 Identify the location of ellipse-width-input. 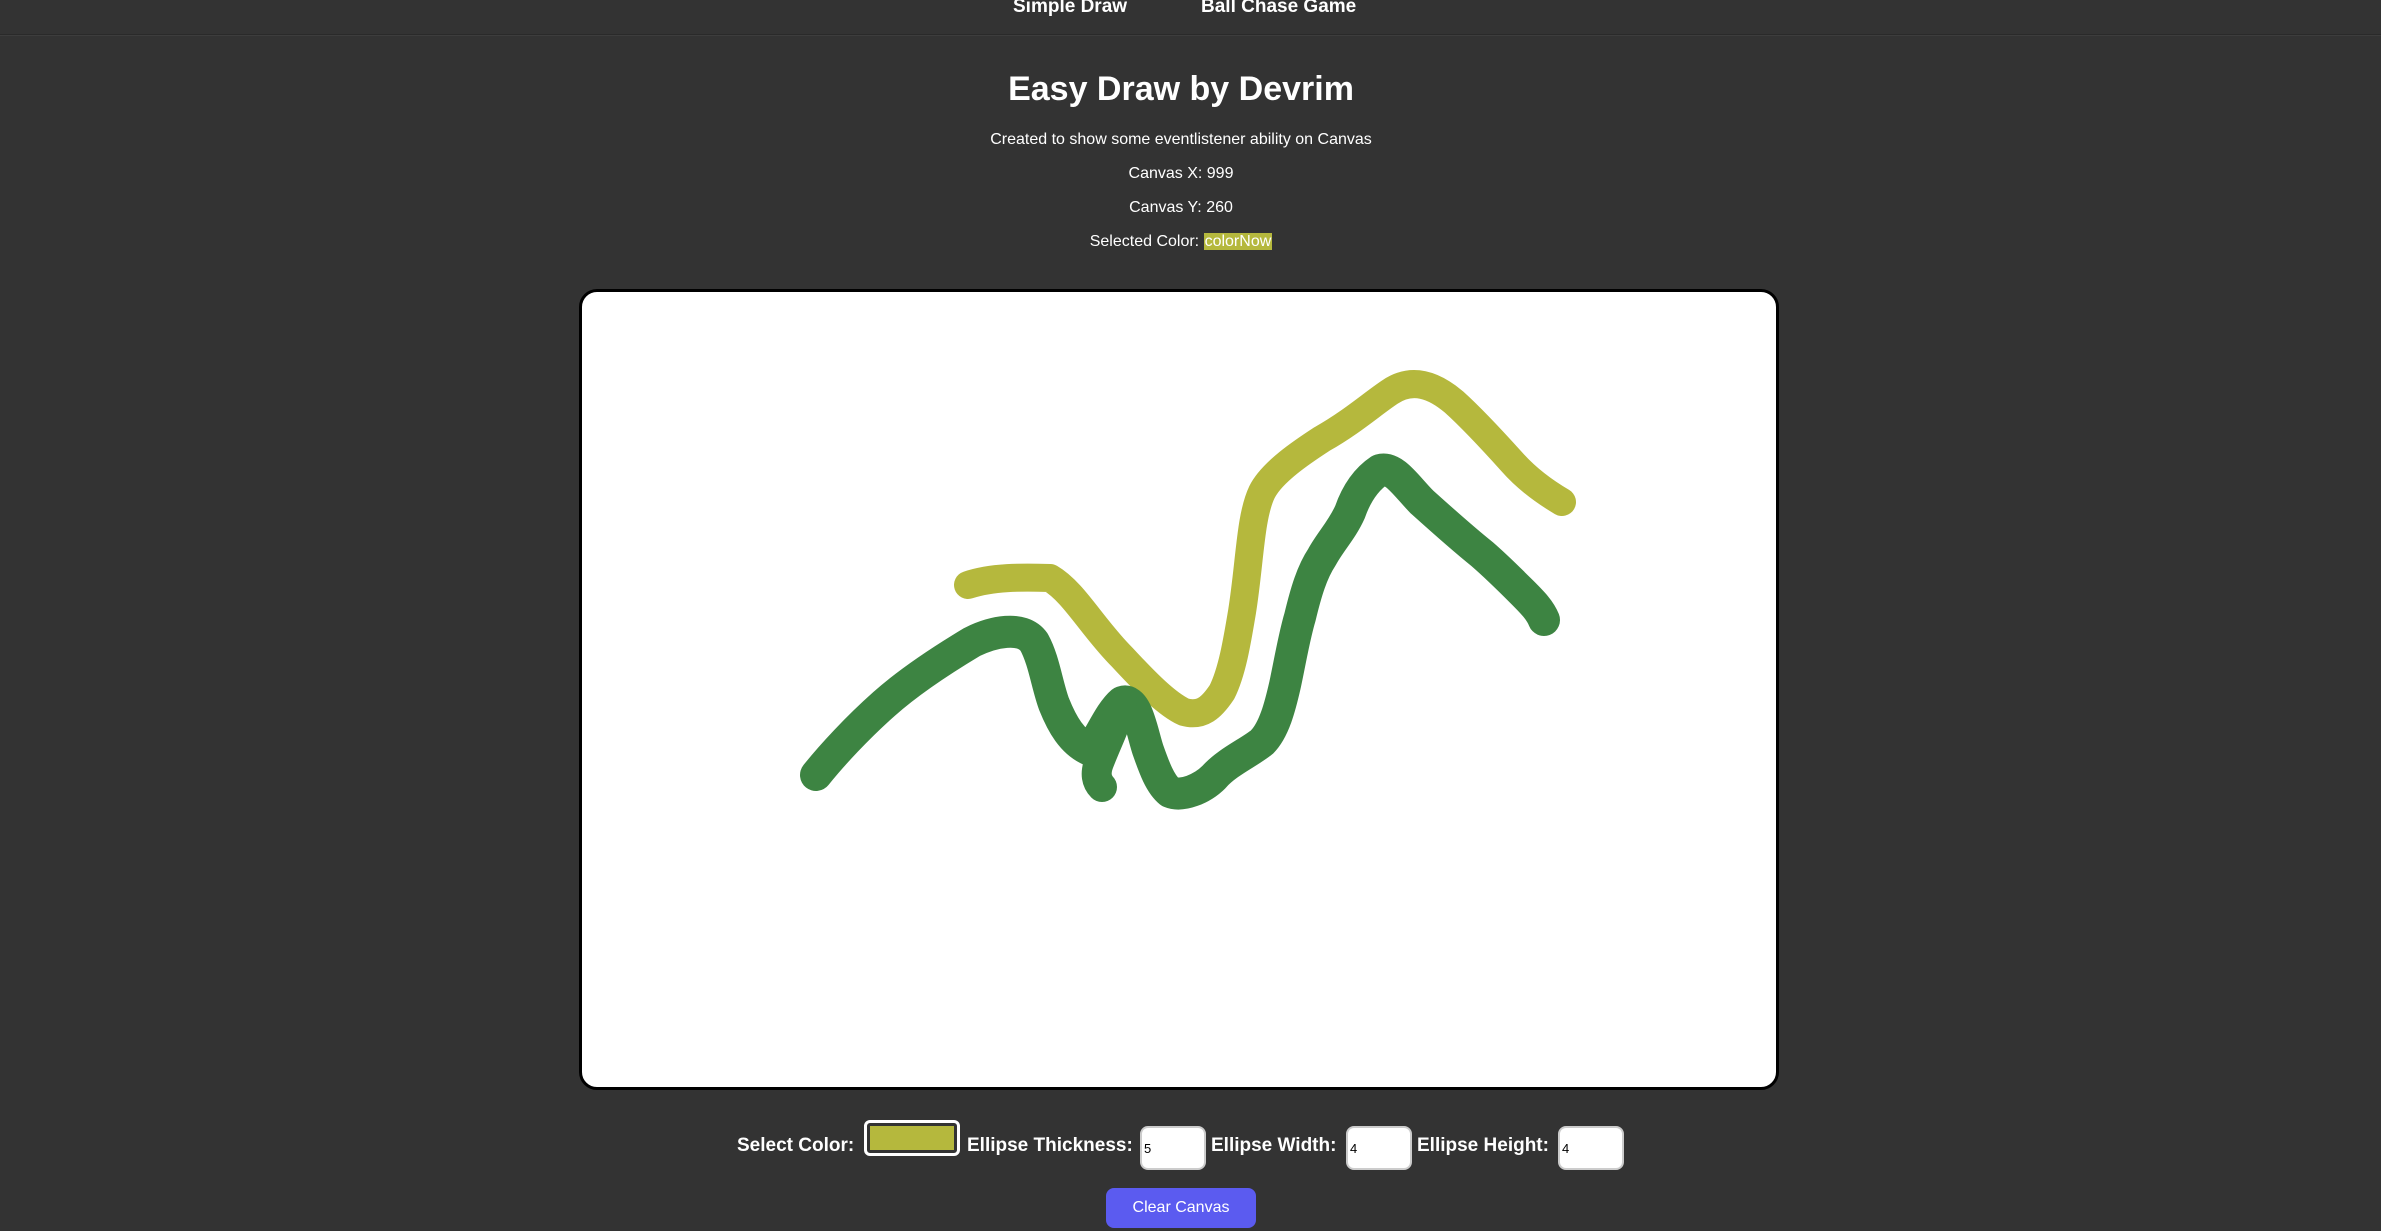
(1379, 1148).